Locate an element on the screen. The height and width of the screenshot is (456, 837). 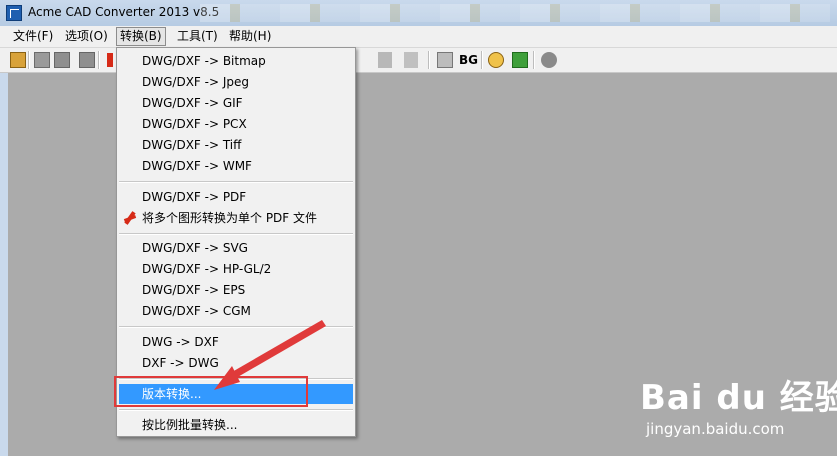
watermark-url: jingyan.baidu.com is located at coordinates (715, 429).